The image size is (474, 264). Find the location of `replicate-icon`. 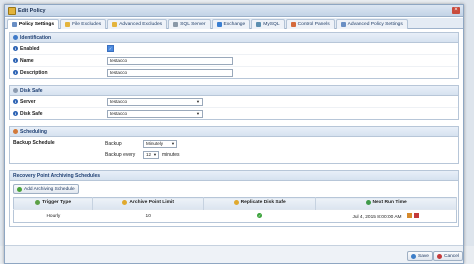

replicate-icon is located at coordinates (236, 202).